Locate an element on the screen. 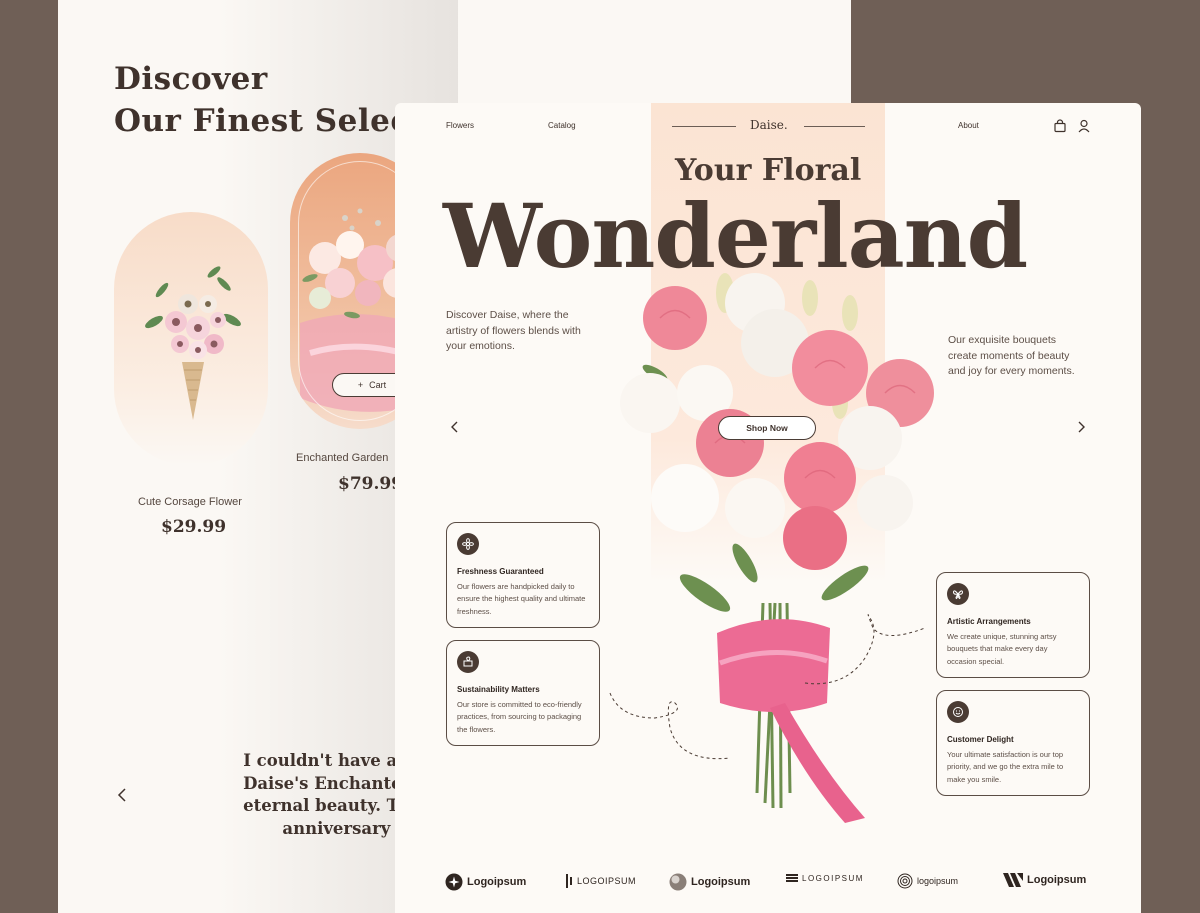 This screenshot has height=913, width=1200. title-line-2: Our Finest Selec is located at coordinates (262, 121).